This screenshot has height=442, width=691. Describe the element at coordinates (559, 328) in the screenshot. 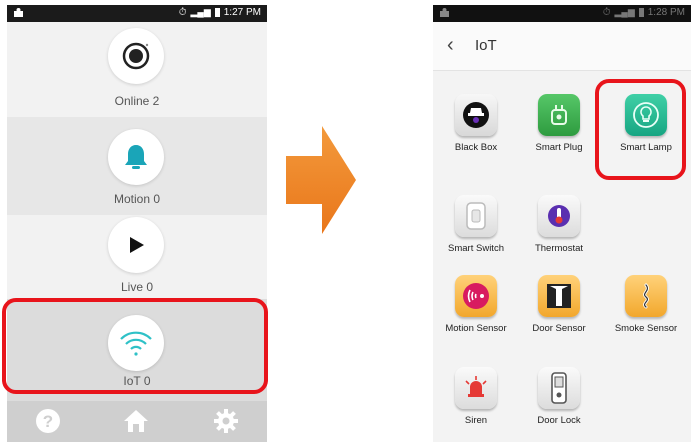

I see `device-label: Door Sensor` at that location.